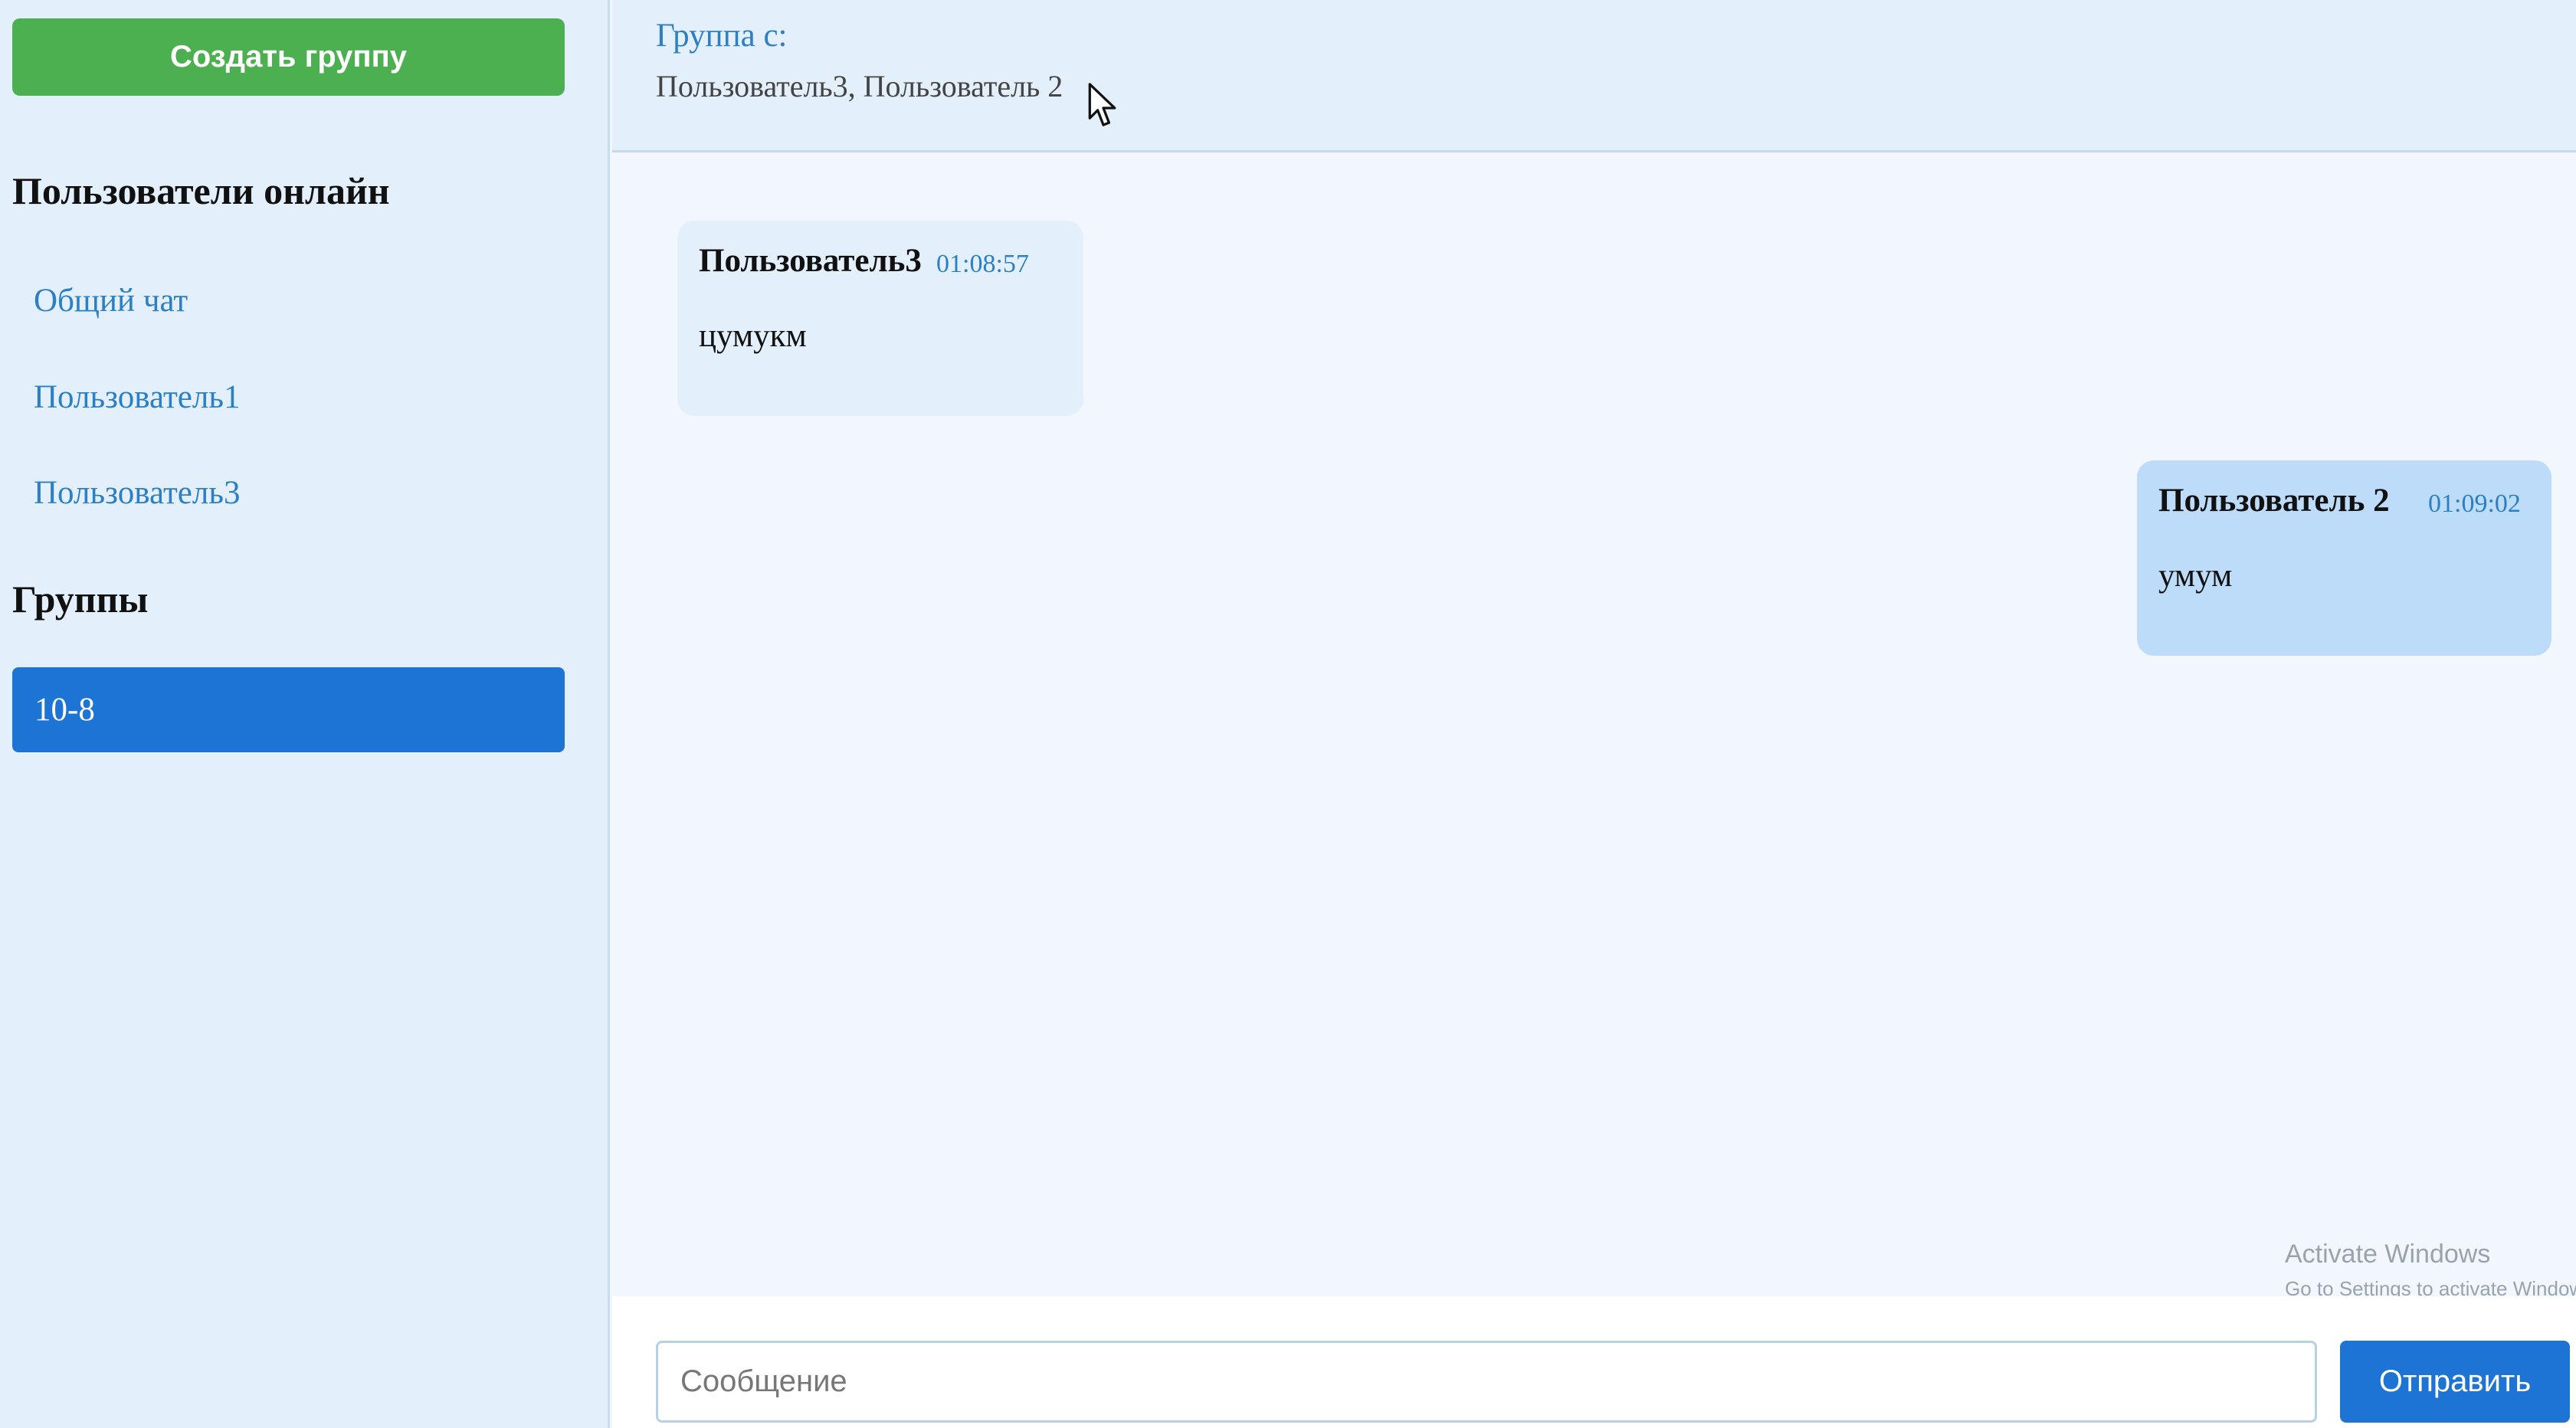  I want to click on message-outgoing: Пользователь 2 01:09:02 умум, so click(2344, 558).